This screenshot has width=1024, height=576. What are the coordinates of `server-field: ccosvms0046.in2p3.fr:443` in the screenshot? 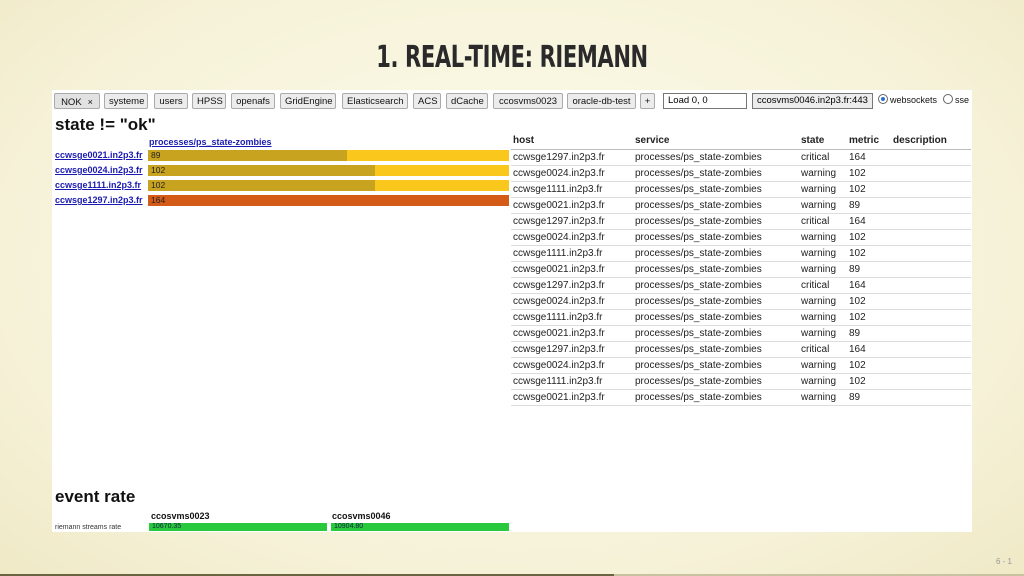 It's located at (812, 101).